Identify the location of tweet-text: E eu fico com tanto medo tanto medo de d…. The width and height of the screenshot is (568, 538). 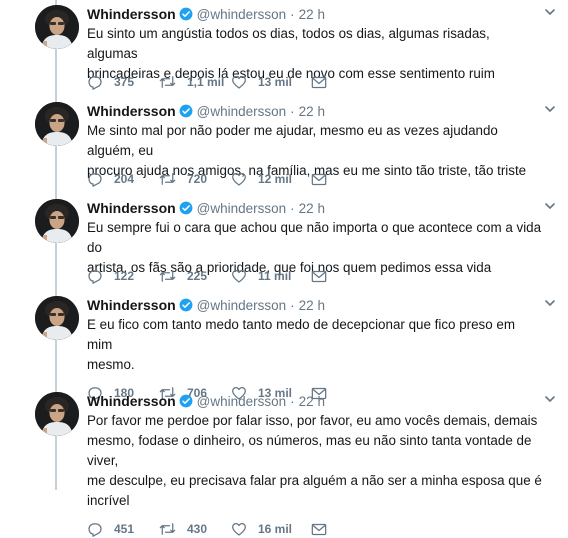
(314, 345).